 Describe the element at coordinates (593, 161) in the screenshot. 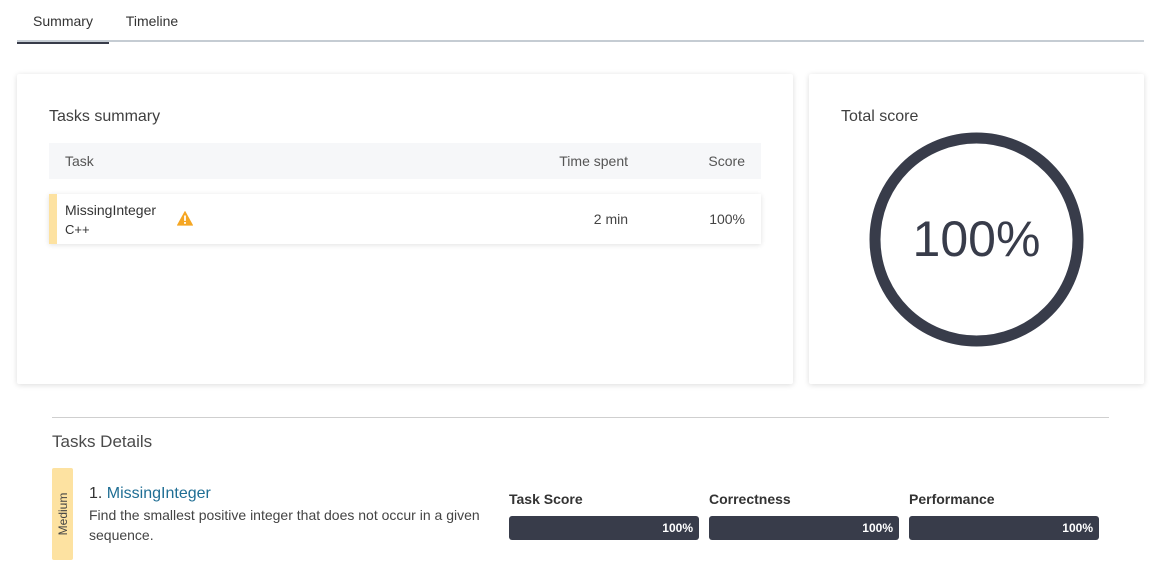

I see `column-header-time-spent: Time spent` at that location.